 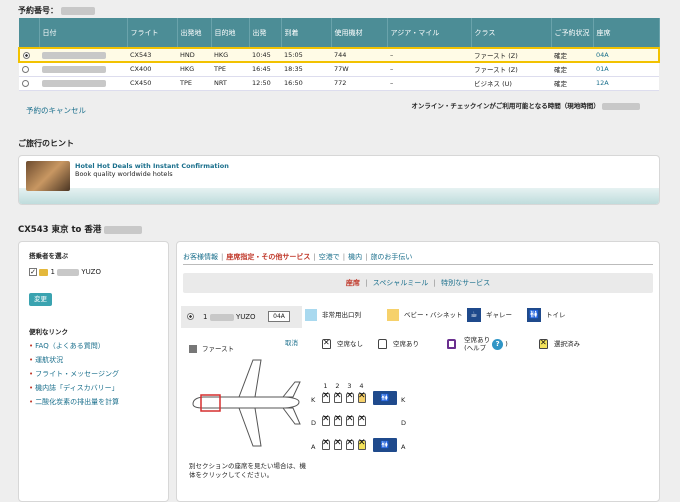 I want to click on seat-3d, so click(x=350, y=420).